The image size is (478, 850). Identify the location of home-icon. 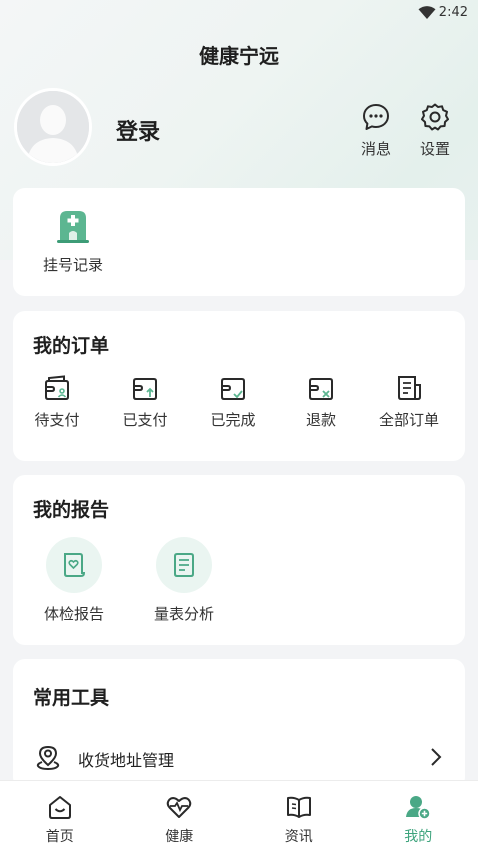
(59, 807).